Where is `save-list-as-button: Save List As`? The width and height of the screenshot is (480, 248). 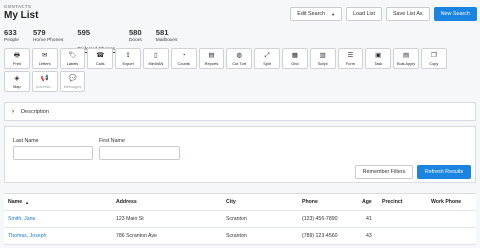 save-list-as-button: Save List As is located at coordinates (407, 14).